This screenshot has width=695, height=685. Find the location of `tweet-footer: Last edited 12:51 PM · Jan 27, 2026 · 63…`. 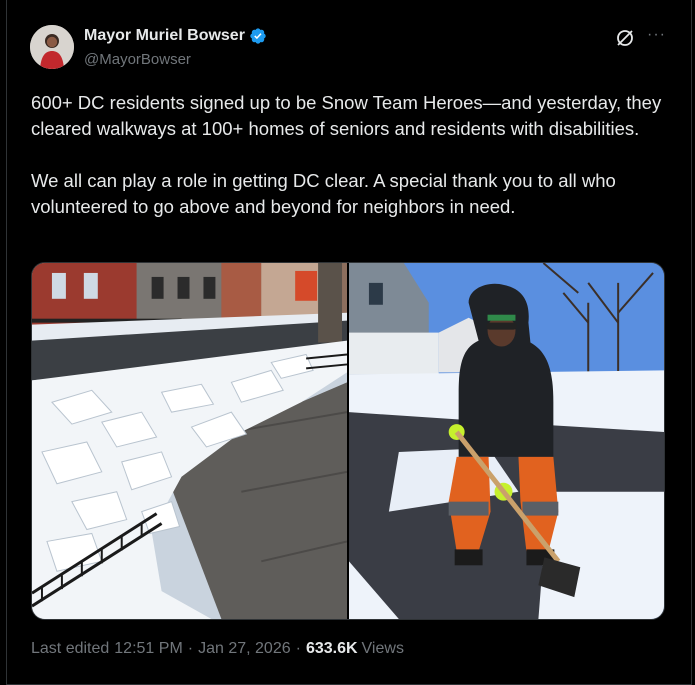

tweet-footer: Last edited 12:51 PM · Jan 27, 2026 · 63… is located at coordinates (217, 649).